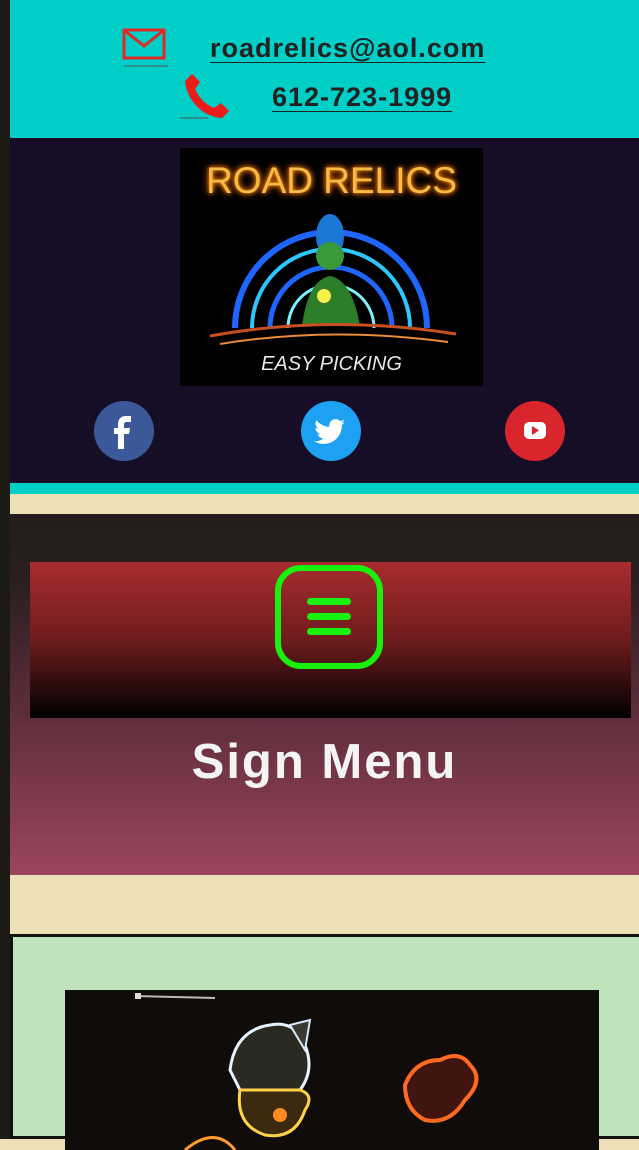  I want to click on youtube-icon, so click(535, 430).